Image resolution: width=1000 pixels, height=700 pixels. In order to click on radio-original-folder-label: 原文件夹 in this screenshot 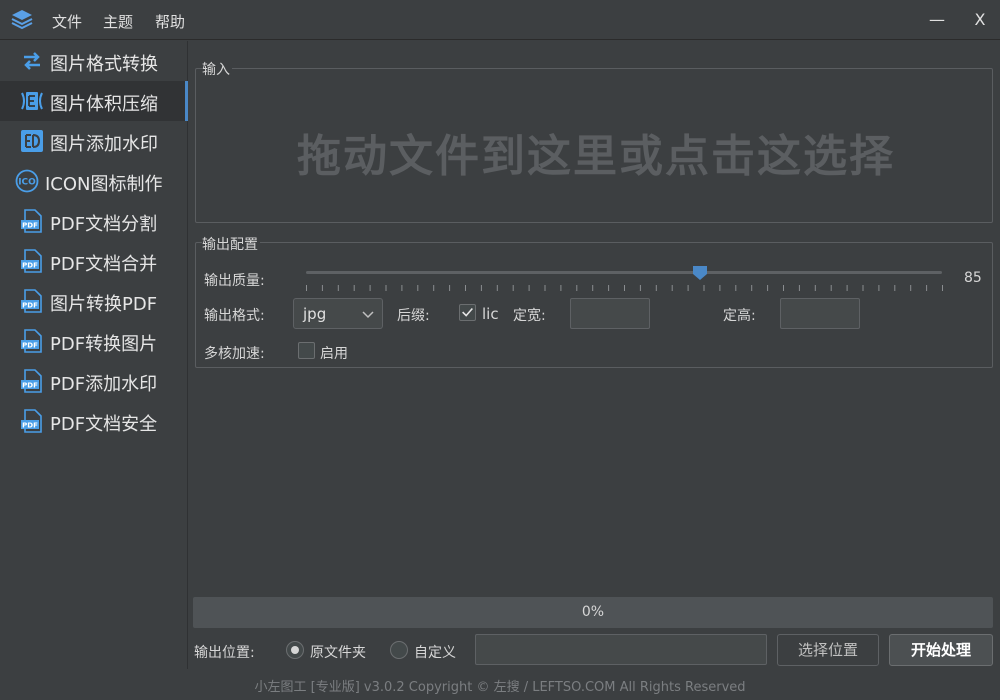, I will do `click(338, 652)`.